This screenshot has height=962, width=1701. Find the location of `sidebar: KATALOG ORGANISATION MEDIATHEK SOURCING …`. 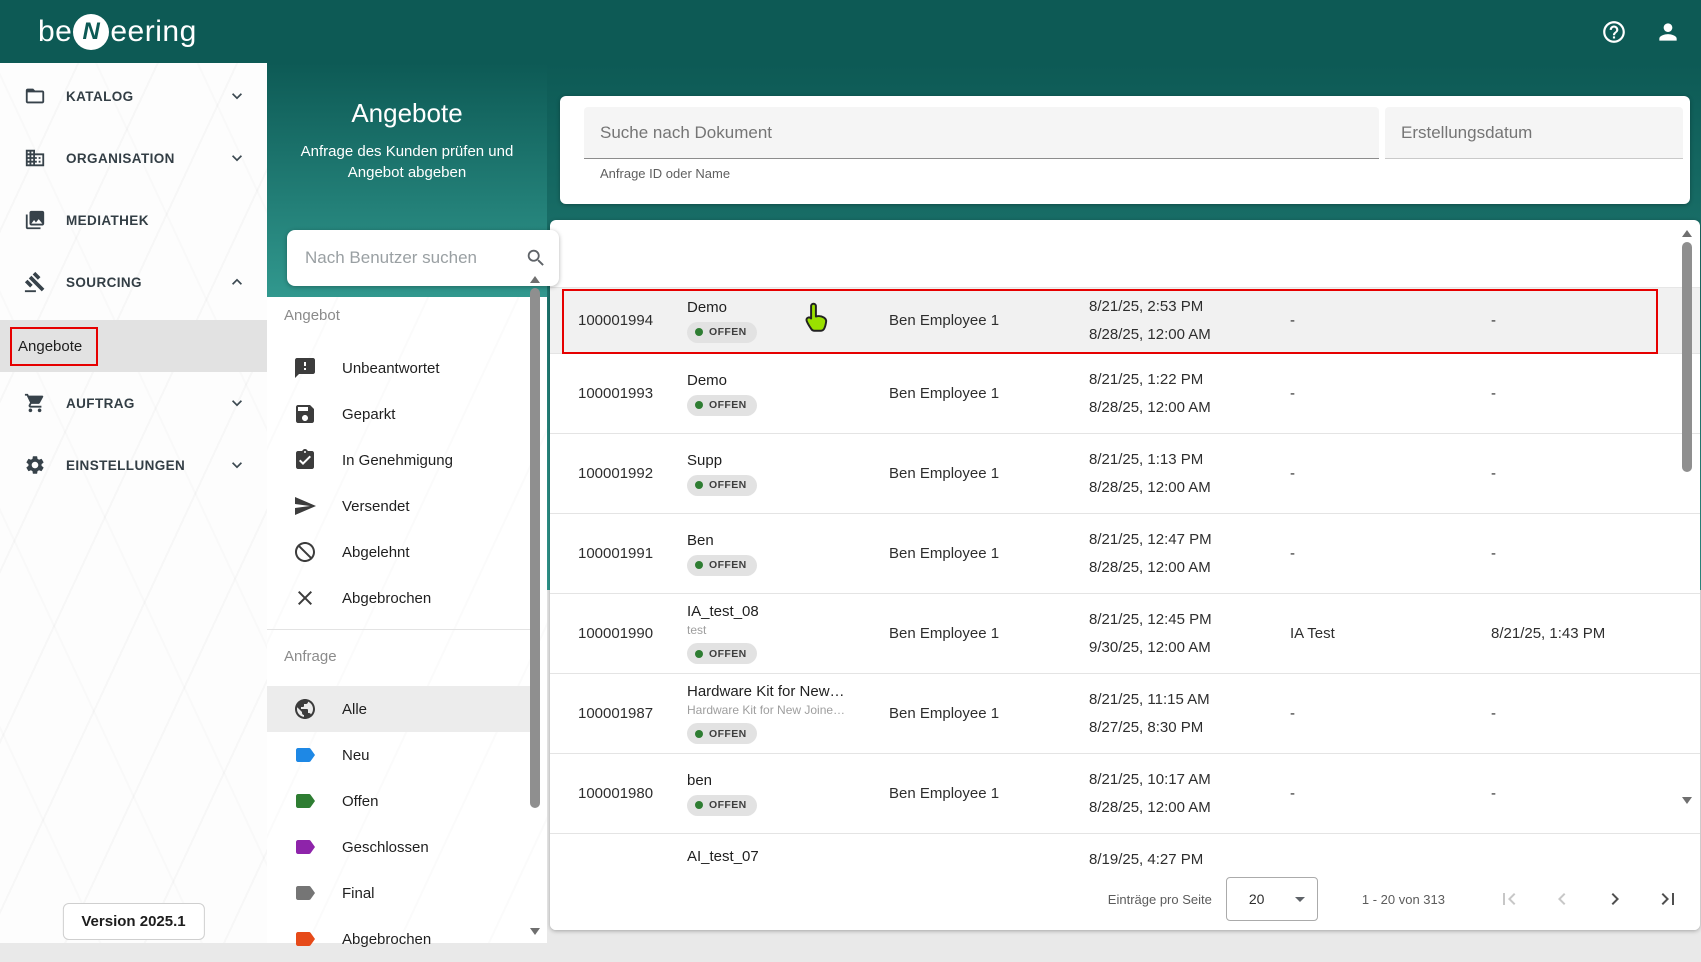

sidebar: KATALOG ORGANISATION MEDIATHEK SOURCING … is located at coordinates (133, 503).